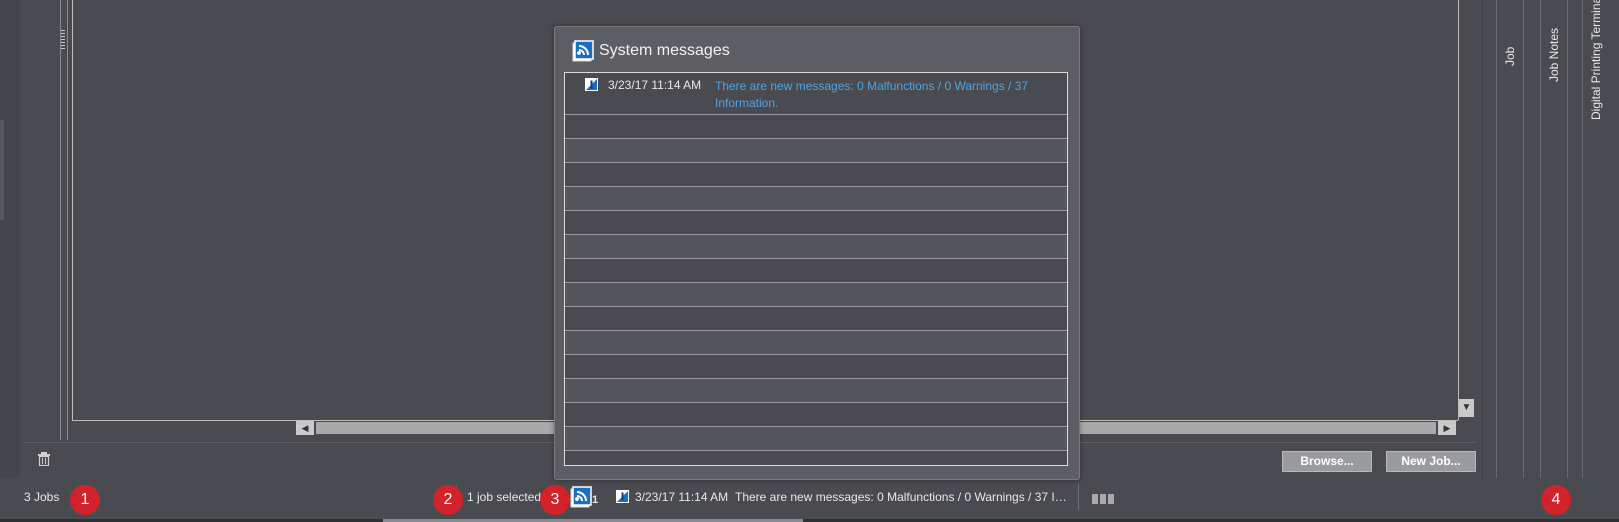 Image resolution: width=1619 pixels, height=522 pixels. I want to click on tab-digital-printing-terminal-label: Digital Printing Terminal, so click(1596, 60).